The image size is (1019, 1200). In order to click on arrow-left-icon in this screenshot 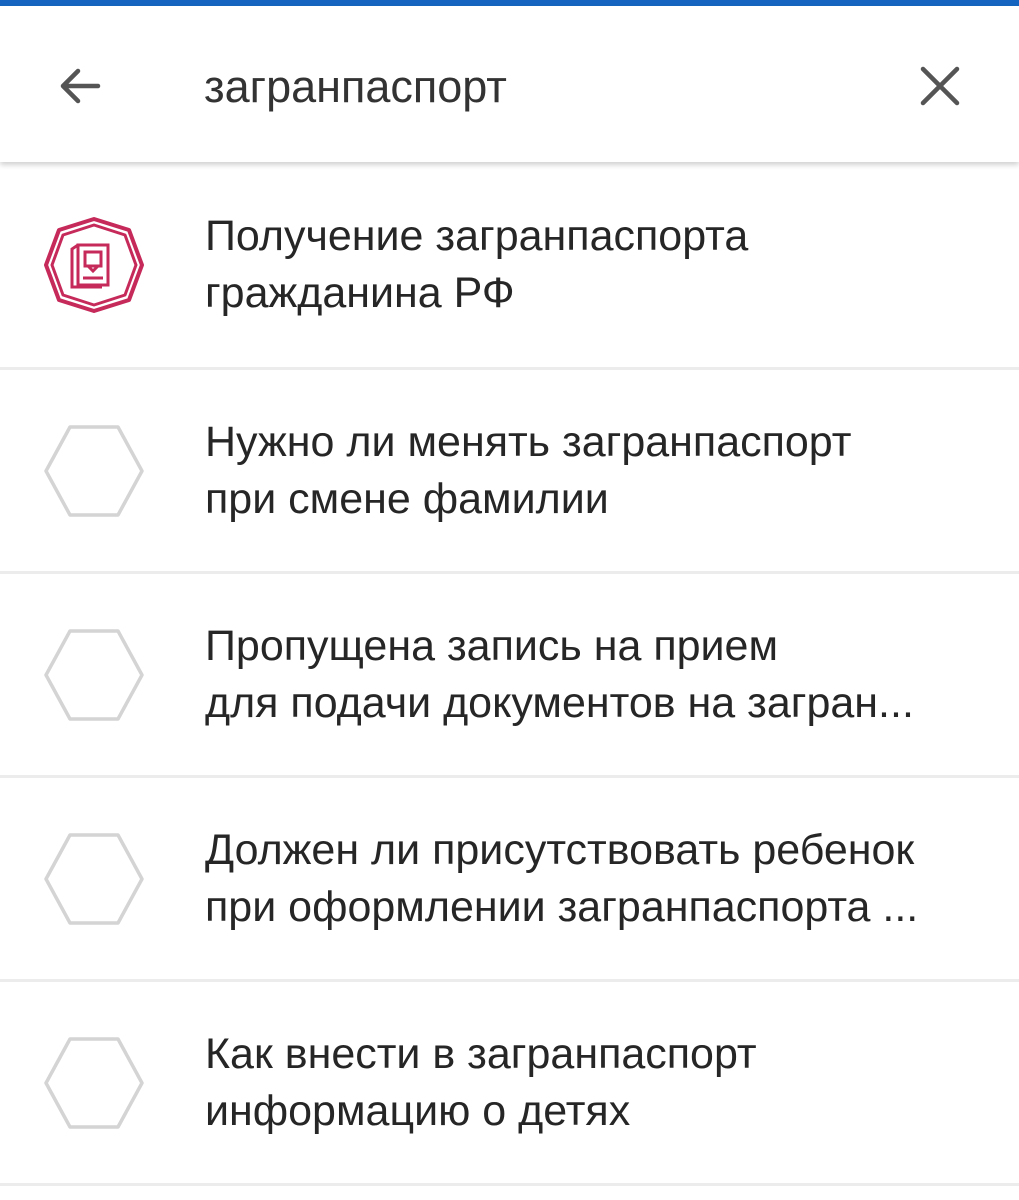, I will do `click(80, 86)`.